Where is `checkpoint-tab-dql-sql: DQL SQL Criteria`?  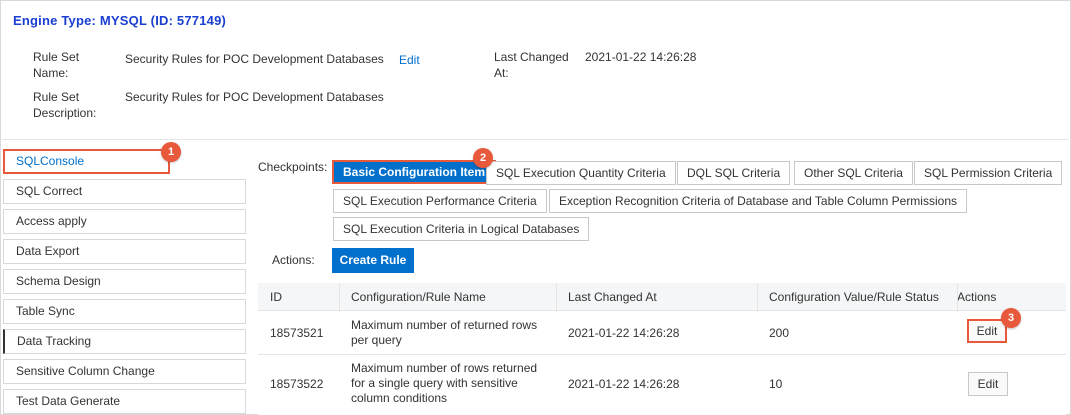 checkpoint-tab-dql-sql: DQL SQL Criteria is located at coordinates (734, 173).